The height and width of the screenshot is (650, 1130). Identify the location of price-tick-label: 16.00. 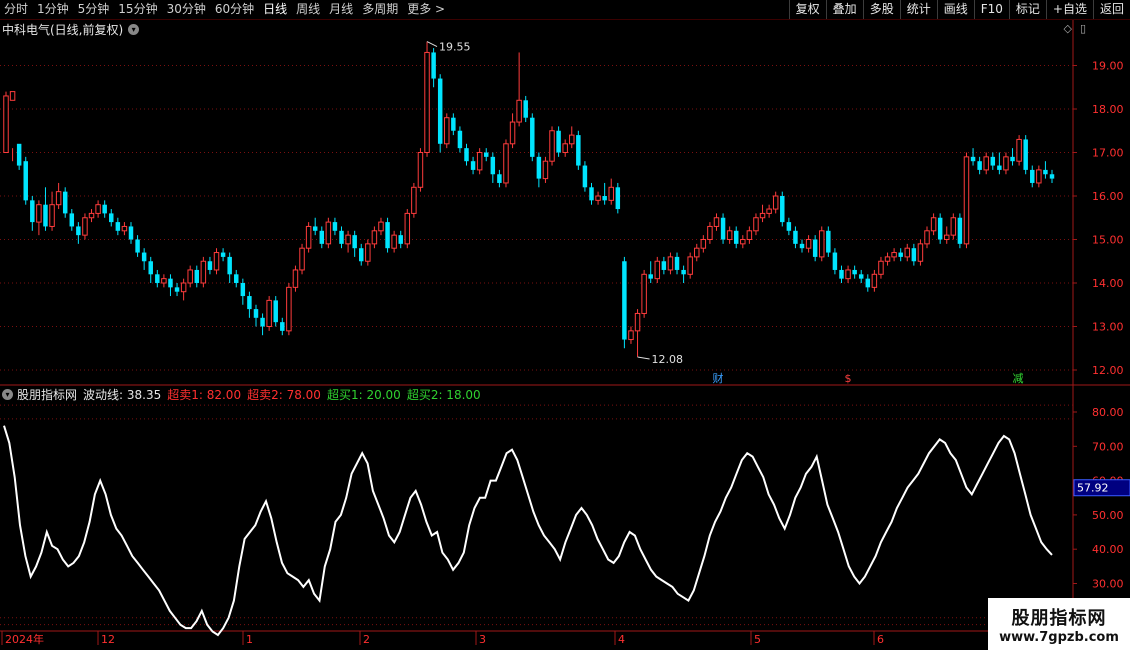
(1108, 196).